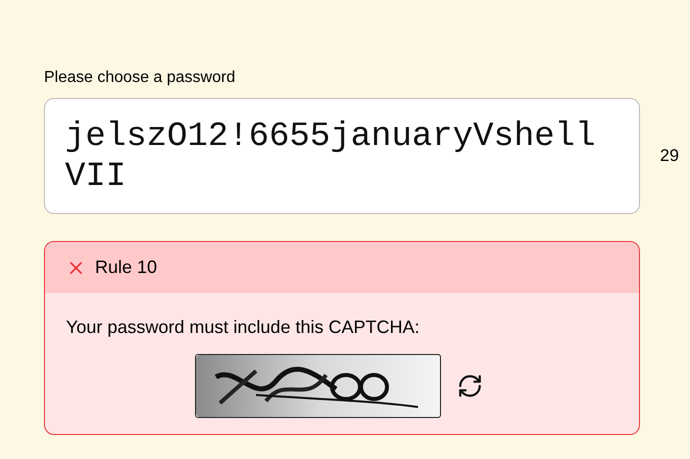  I want to click on character-count: 29, so click(669, 156).